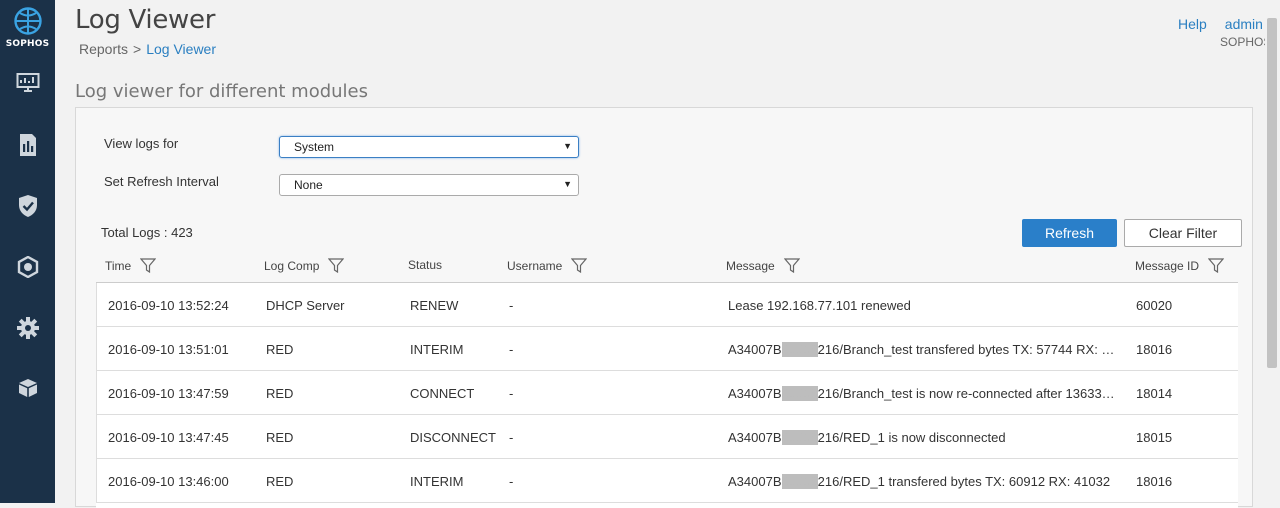  What do you see at coordinates (141, 143) in the screenshot?
I see `view-logs-label: View logs for` at bounding box center [141, 143].